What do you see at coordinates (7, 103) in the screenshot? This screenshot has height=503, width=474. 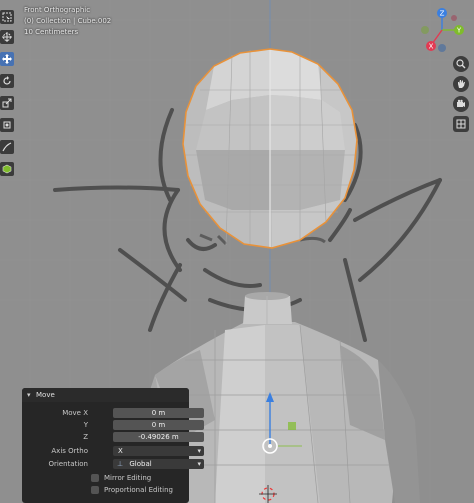 I see `scale-icon` at bounding box center [7, 103].